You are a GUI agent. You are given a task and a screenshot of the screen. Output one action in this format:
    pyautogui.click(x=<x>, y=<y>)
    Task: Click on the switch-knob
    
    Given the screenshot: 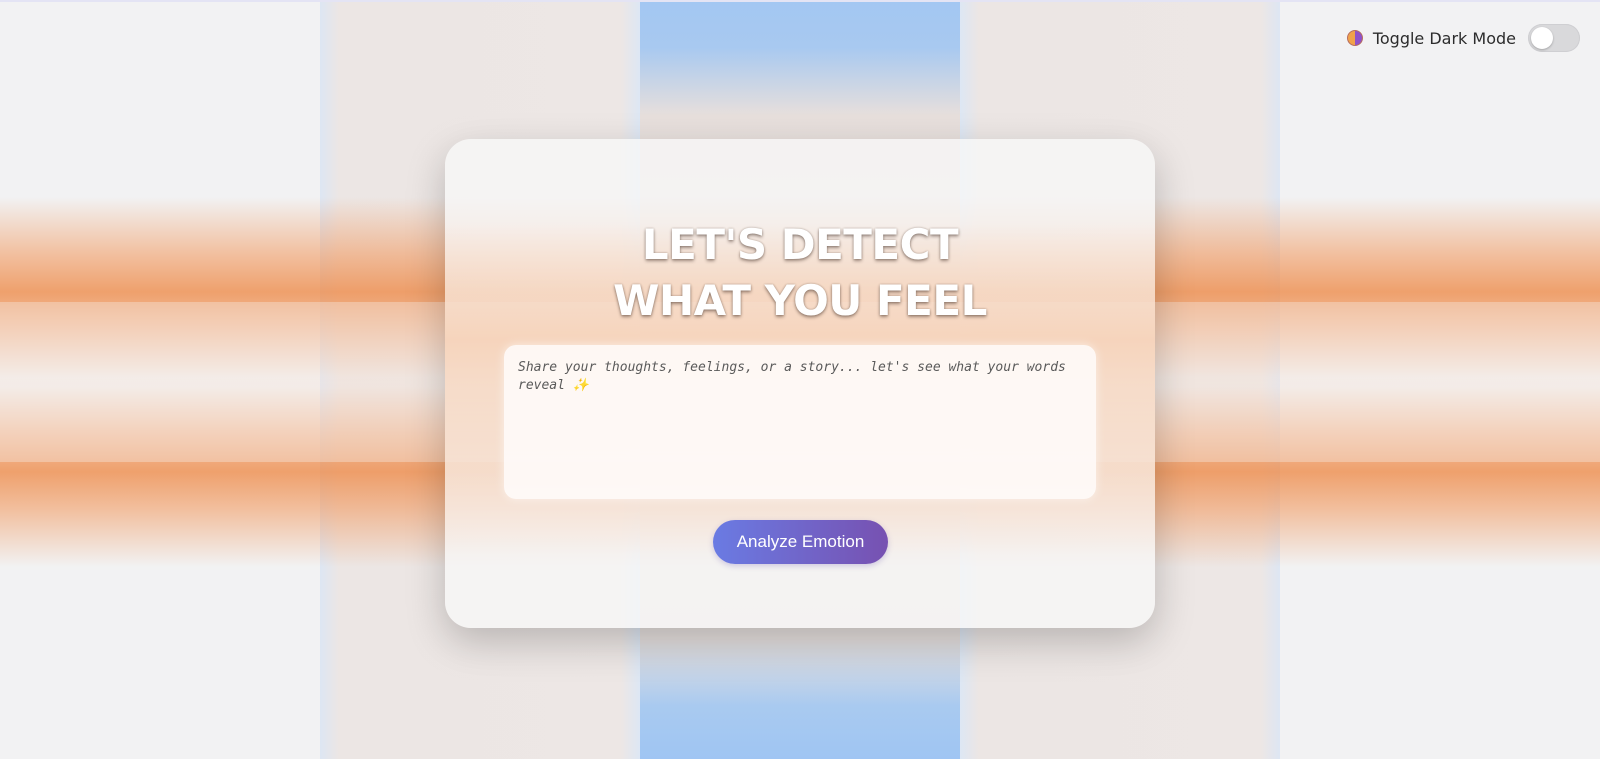 What is the action you would take?
    pyautogui.click(x=1542, y=38)
    